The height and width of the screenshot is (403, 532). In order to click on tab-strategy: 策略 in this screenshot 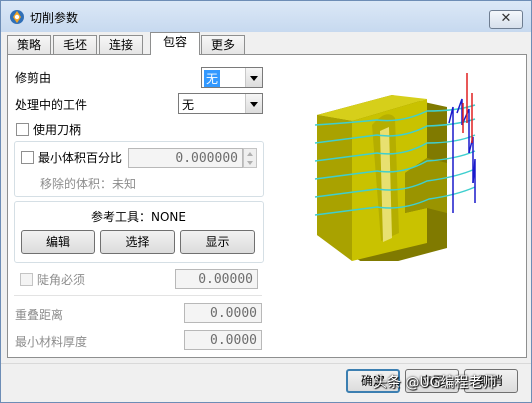, I will do `click(29, 44)`.